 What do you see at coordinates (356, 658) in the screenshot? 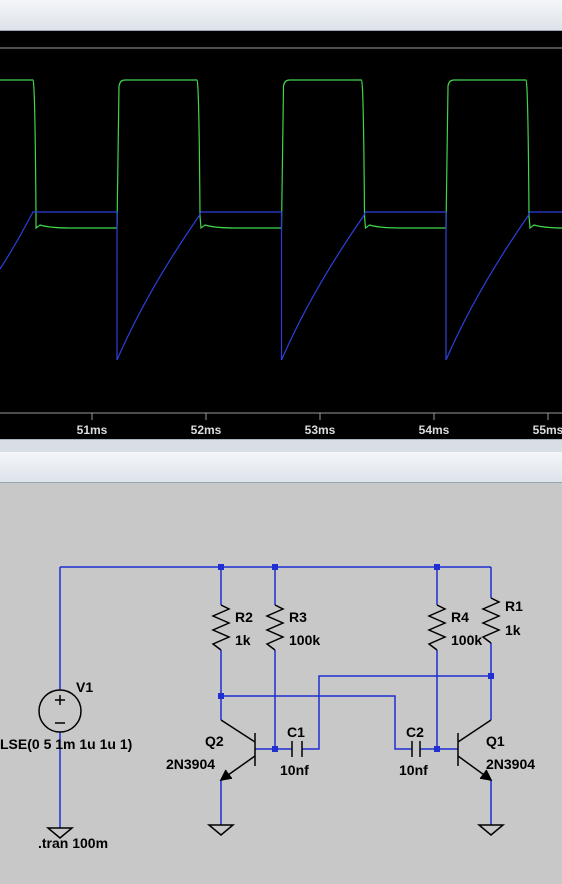
I see `junctions` at bounding box center [356, 658].